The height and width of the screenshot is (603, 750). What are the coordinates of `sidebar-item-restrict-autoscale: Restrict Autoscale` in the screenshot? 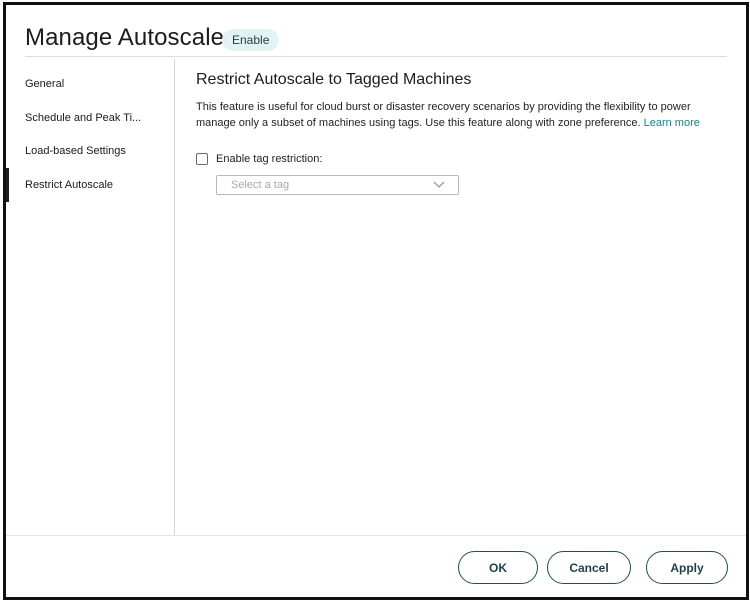 It's located at (90, 185).